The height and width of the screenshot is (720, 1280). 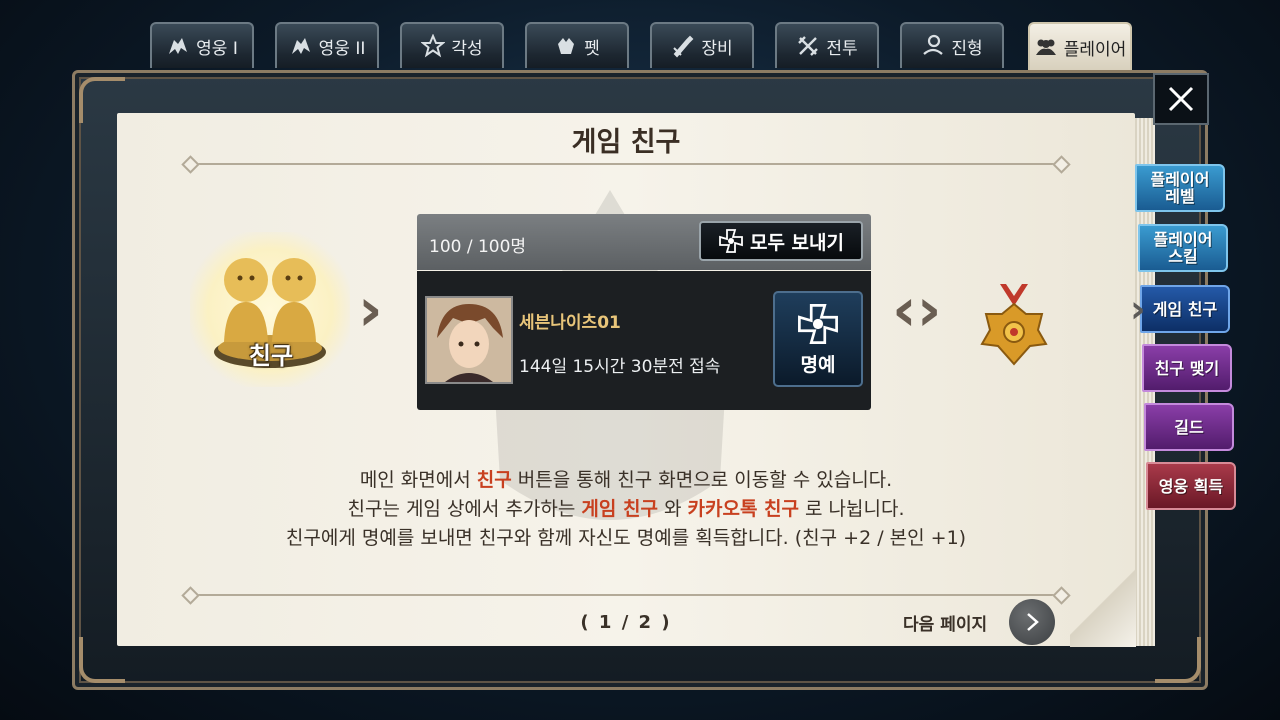 I want to click on send-all-button: 모두 보내기, so click(x=781, y=241).